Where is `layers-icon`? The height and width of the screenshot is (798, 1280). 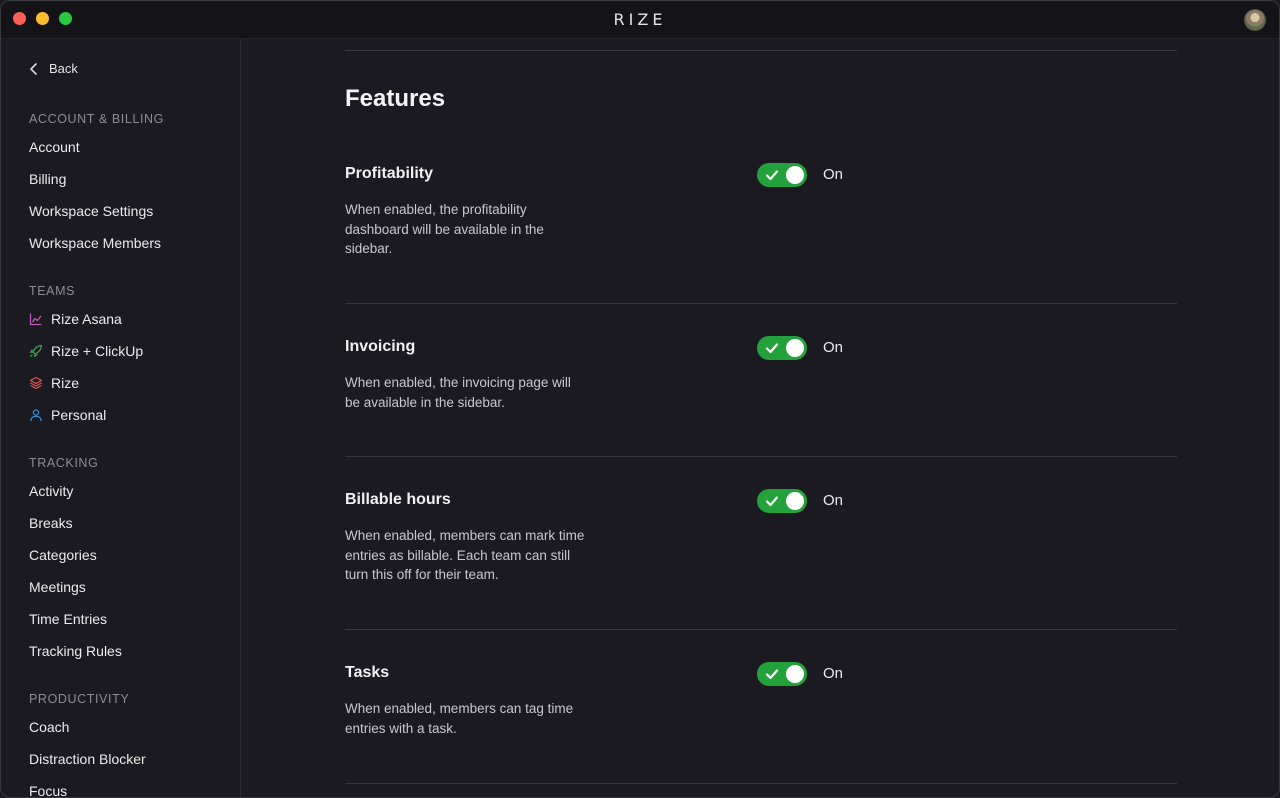
layers-icon is located at coordinates (36, 383).